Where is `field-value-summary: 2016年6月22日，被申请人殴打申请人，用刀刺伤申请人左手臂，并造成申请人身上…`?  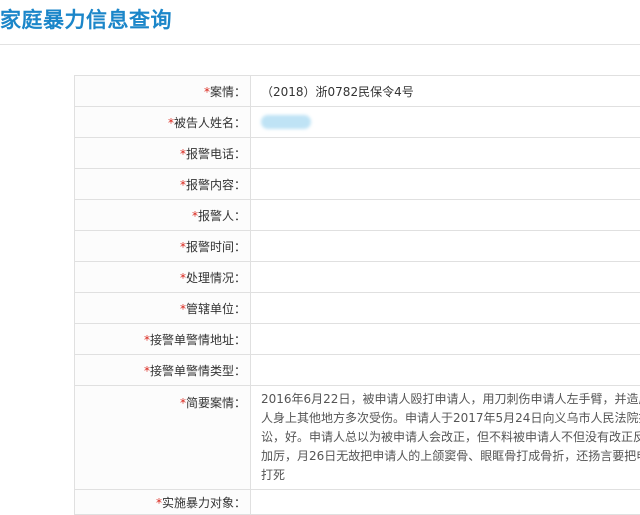 field-value-summary: 2016年6月22日，被申请人殴打申请人，用刀刺伤申请人左手臂，并造成申请人身上… is located at coordinates (445, 438).